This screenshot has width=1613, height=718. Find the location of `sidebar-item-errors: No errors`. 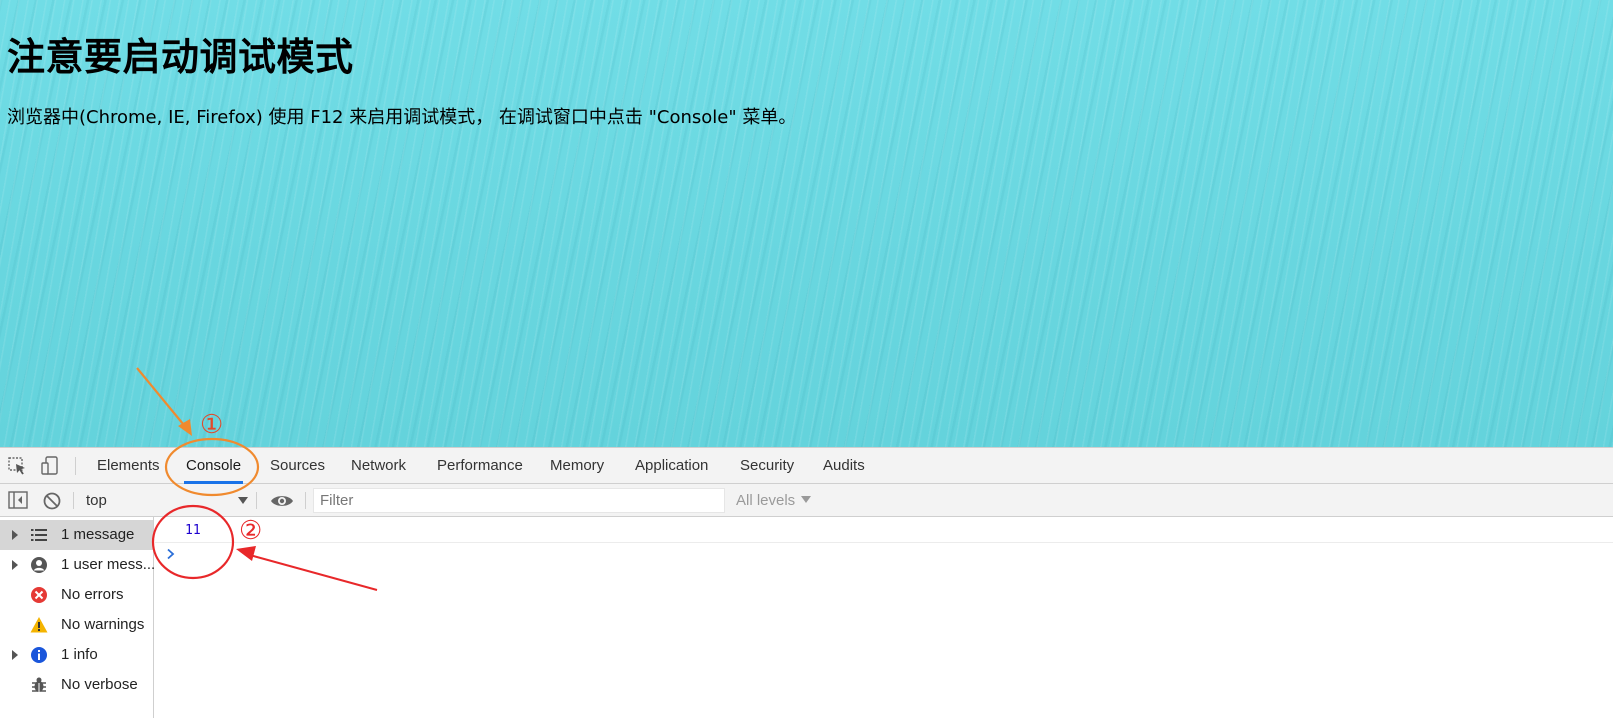

sidebar-item-errors: No errors is located at coordinates (76, 595).